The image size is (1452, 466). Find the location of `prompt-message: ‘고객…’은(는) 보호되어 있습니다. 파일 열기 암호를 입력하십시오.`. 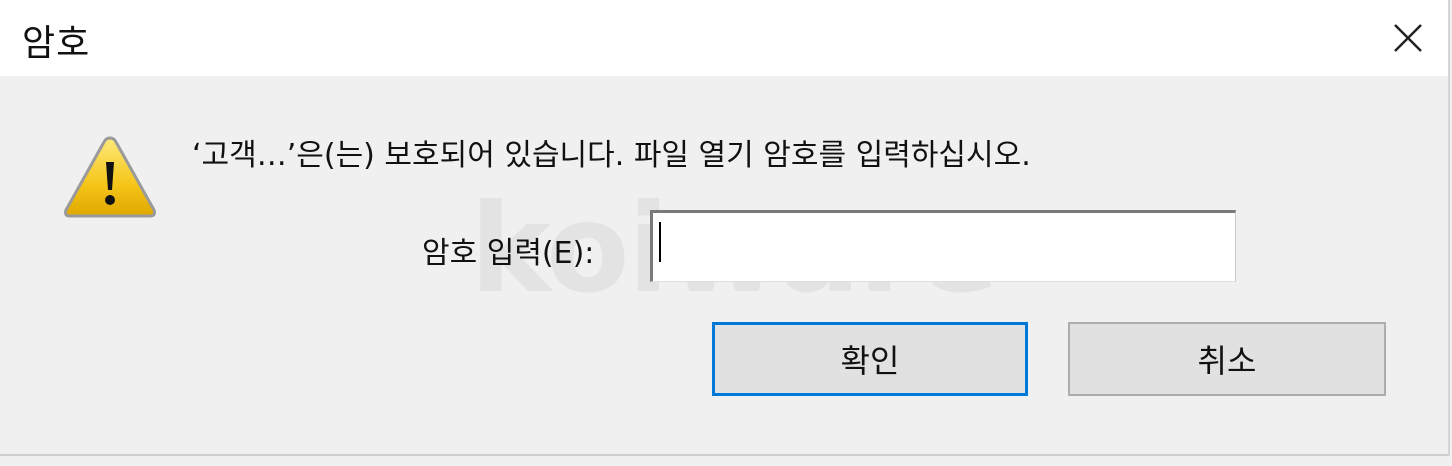

prompt-message: ‘고객…’은(는) 보호되어 있습니다. 파일 열기 암호를 입력하십시오. is located at coordinates (611, 155).